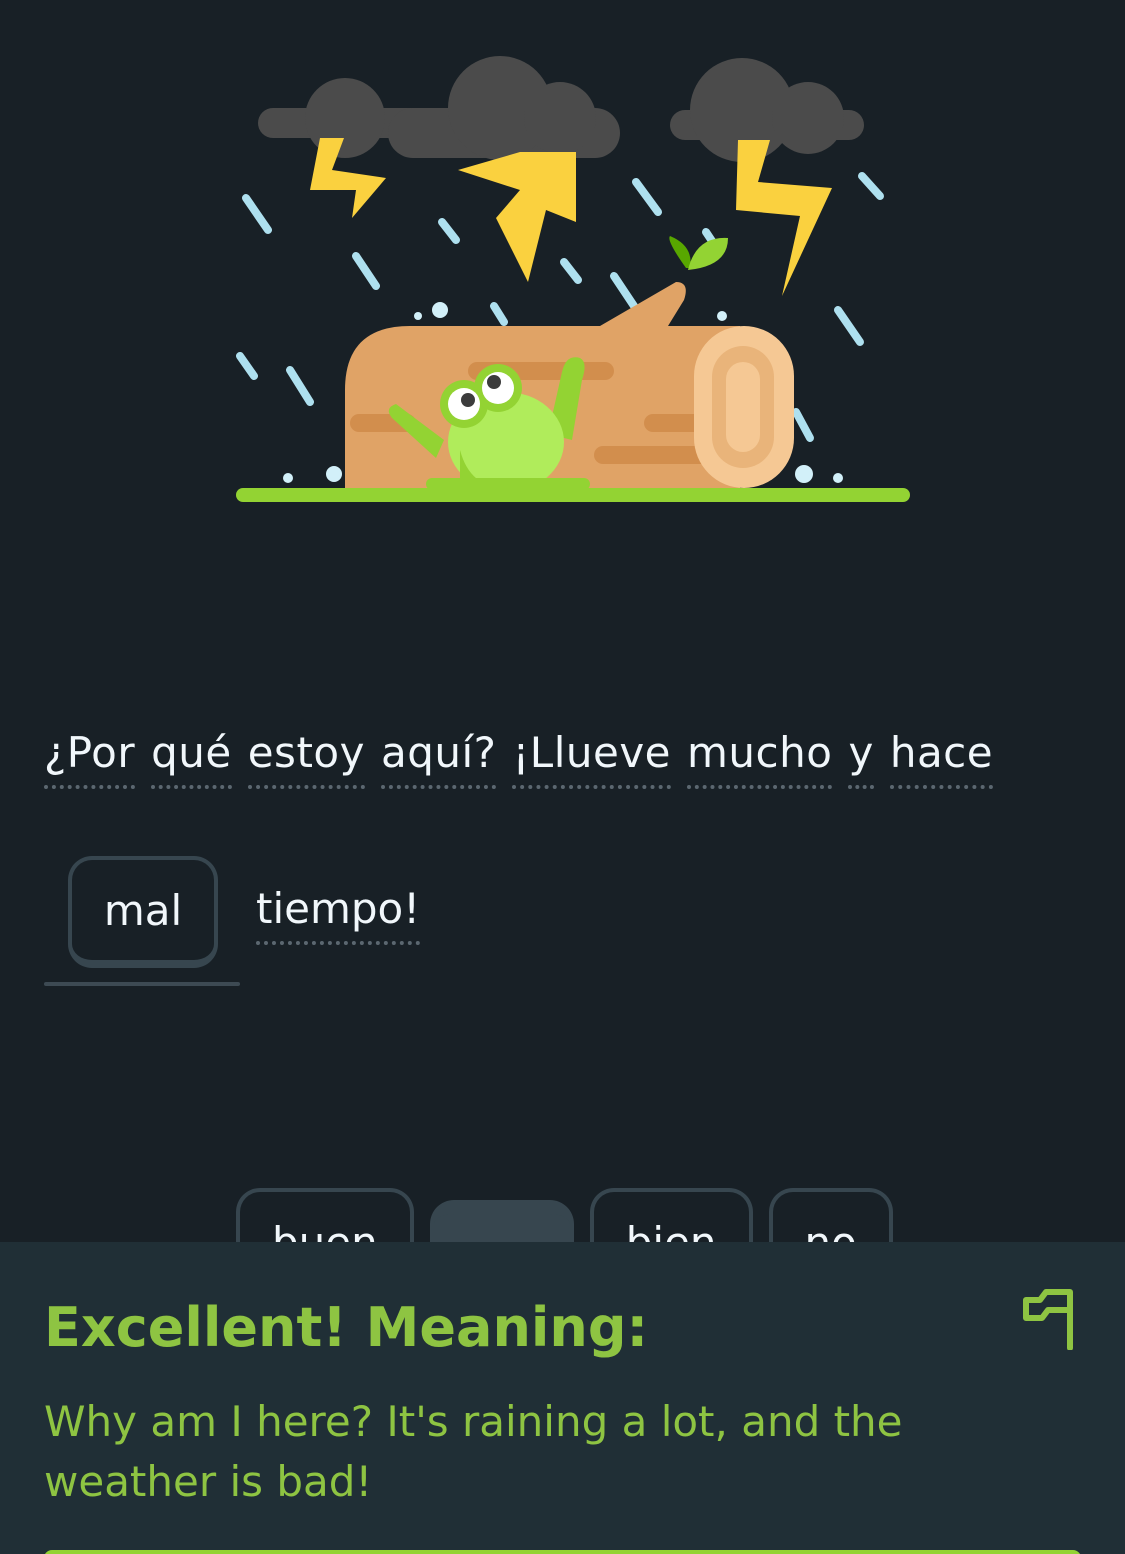 The height and width of the screenshot is (1554, 1125). What do you see at coordinates (438, 759) in the screenshot?
I see `hint-word: aquí?` at bounding box center [438, 759].